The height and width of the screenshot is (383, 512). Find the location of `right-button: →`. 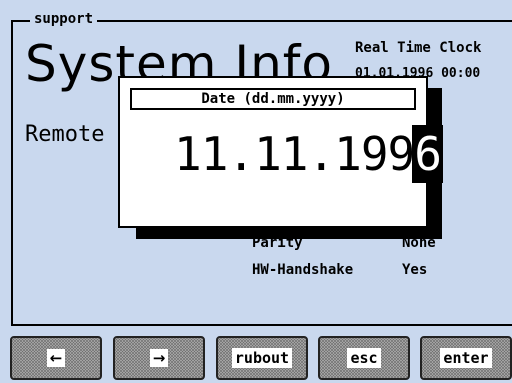

right-button: → is located at coordinates (159, 358).